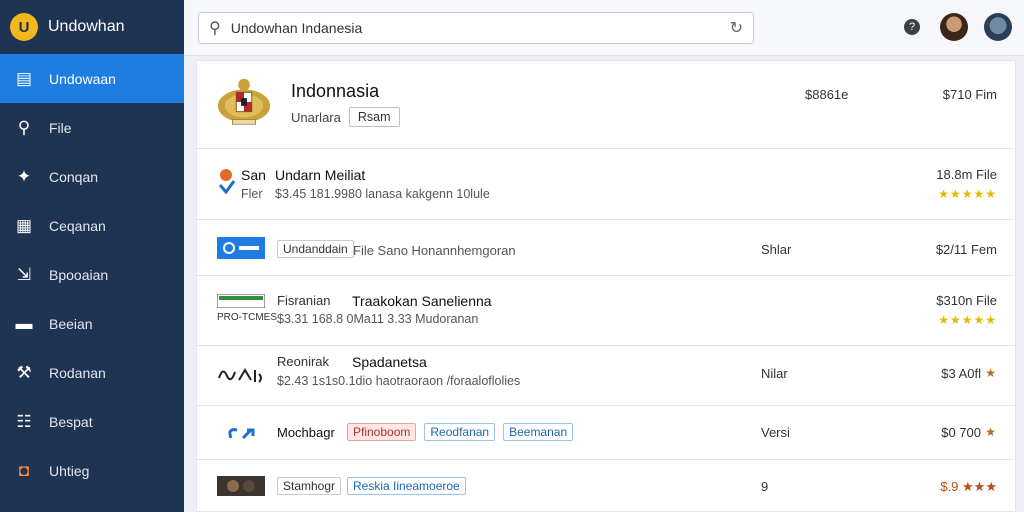 The image size is (1024, 512). I want to click on row-tag: Undanddain, so click(315, 249).